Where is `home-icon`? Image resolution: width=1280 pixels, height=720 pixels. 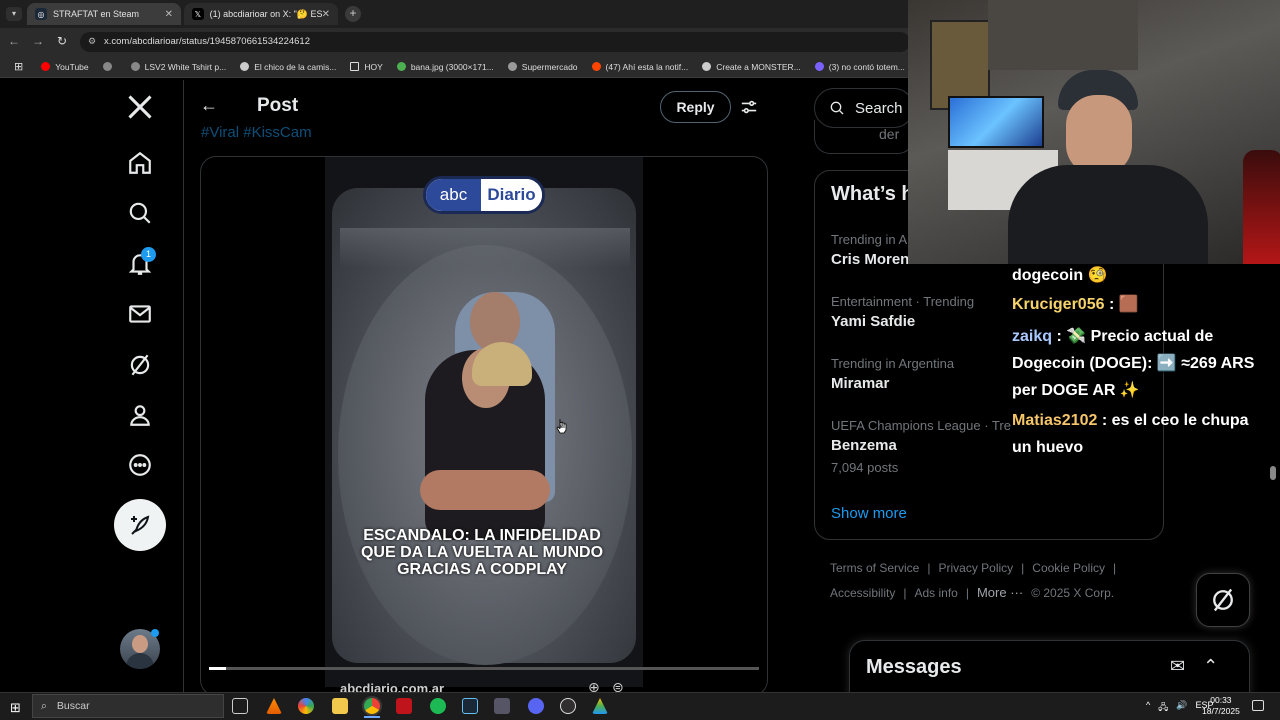 home-icon is located at coordinates (140, 163).